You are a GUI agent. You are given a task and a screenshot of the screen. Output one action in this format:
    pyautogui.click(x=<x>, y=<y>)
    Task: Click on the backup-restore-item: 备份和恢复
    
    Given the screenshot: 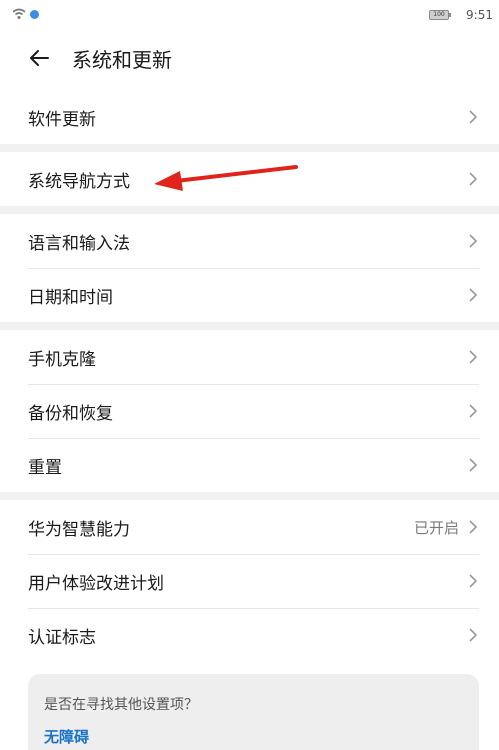 What is the action you would take?
    pyautogui.click(x=249, y=411)
    